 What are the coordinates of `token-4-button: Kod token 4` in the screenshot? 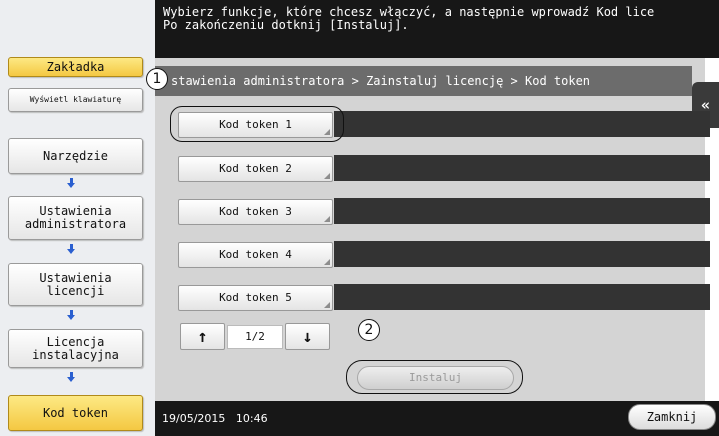 It's located at (255, 255).